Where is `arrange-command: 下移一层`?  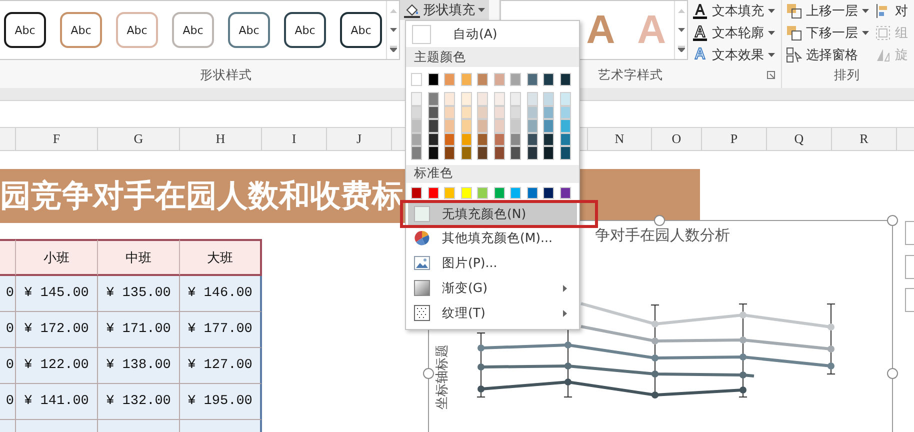
arrange-command: 下移一层 is located at coordinates (827, 33).